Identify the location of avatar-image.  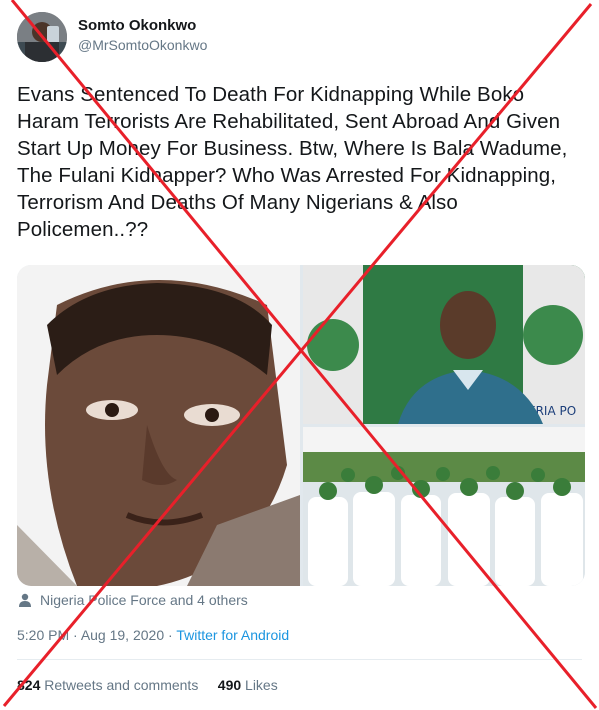
(42, 37).